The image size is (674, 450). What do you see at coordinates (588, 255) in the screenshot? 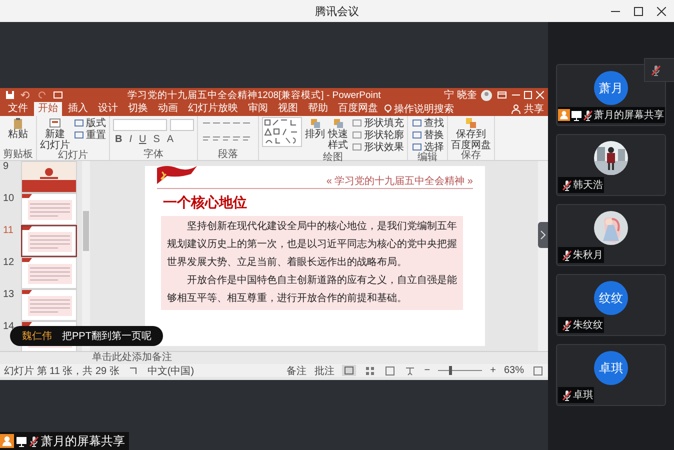
I see `participant-name: 朱秋月` at bounding box center [588, 255].